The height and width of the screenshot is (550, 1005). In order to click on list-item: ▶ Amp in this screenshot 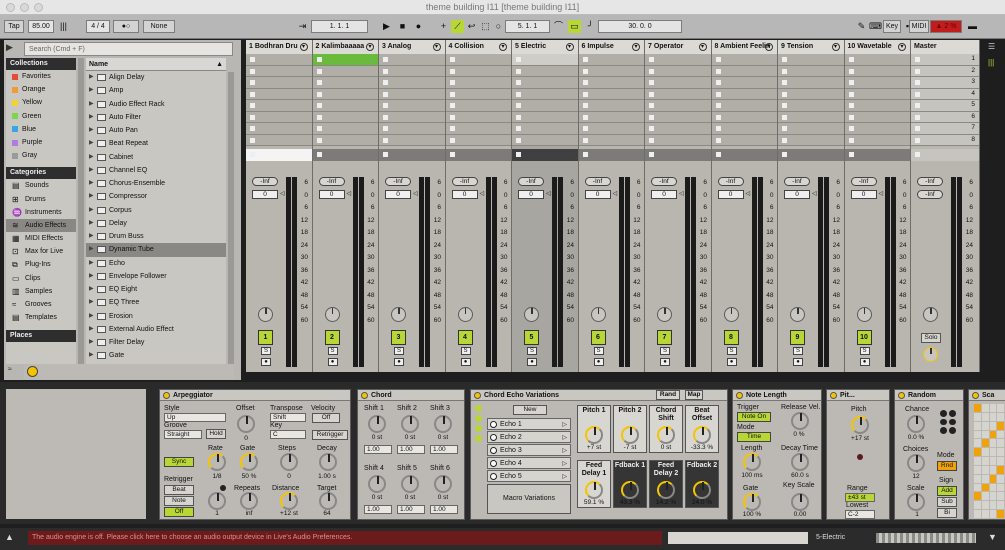, I will do `click(156, 90)`.